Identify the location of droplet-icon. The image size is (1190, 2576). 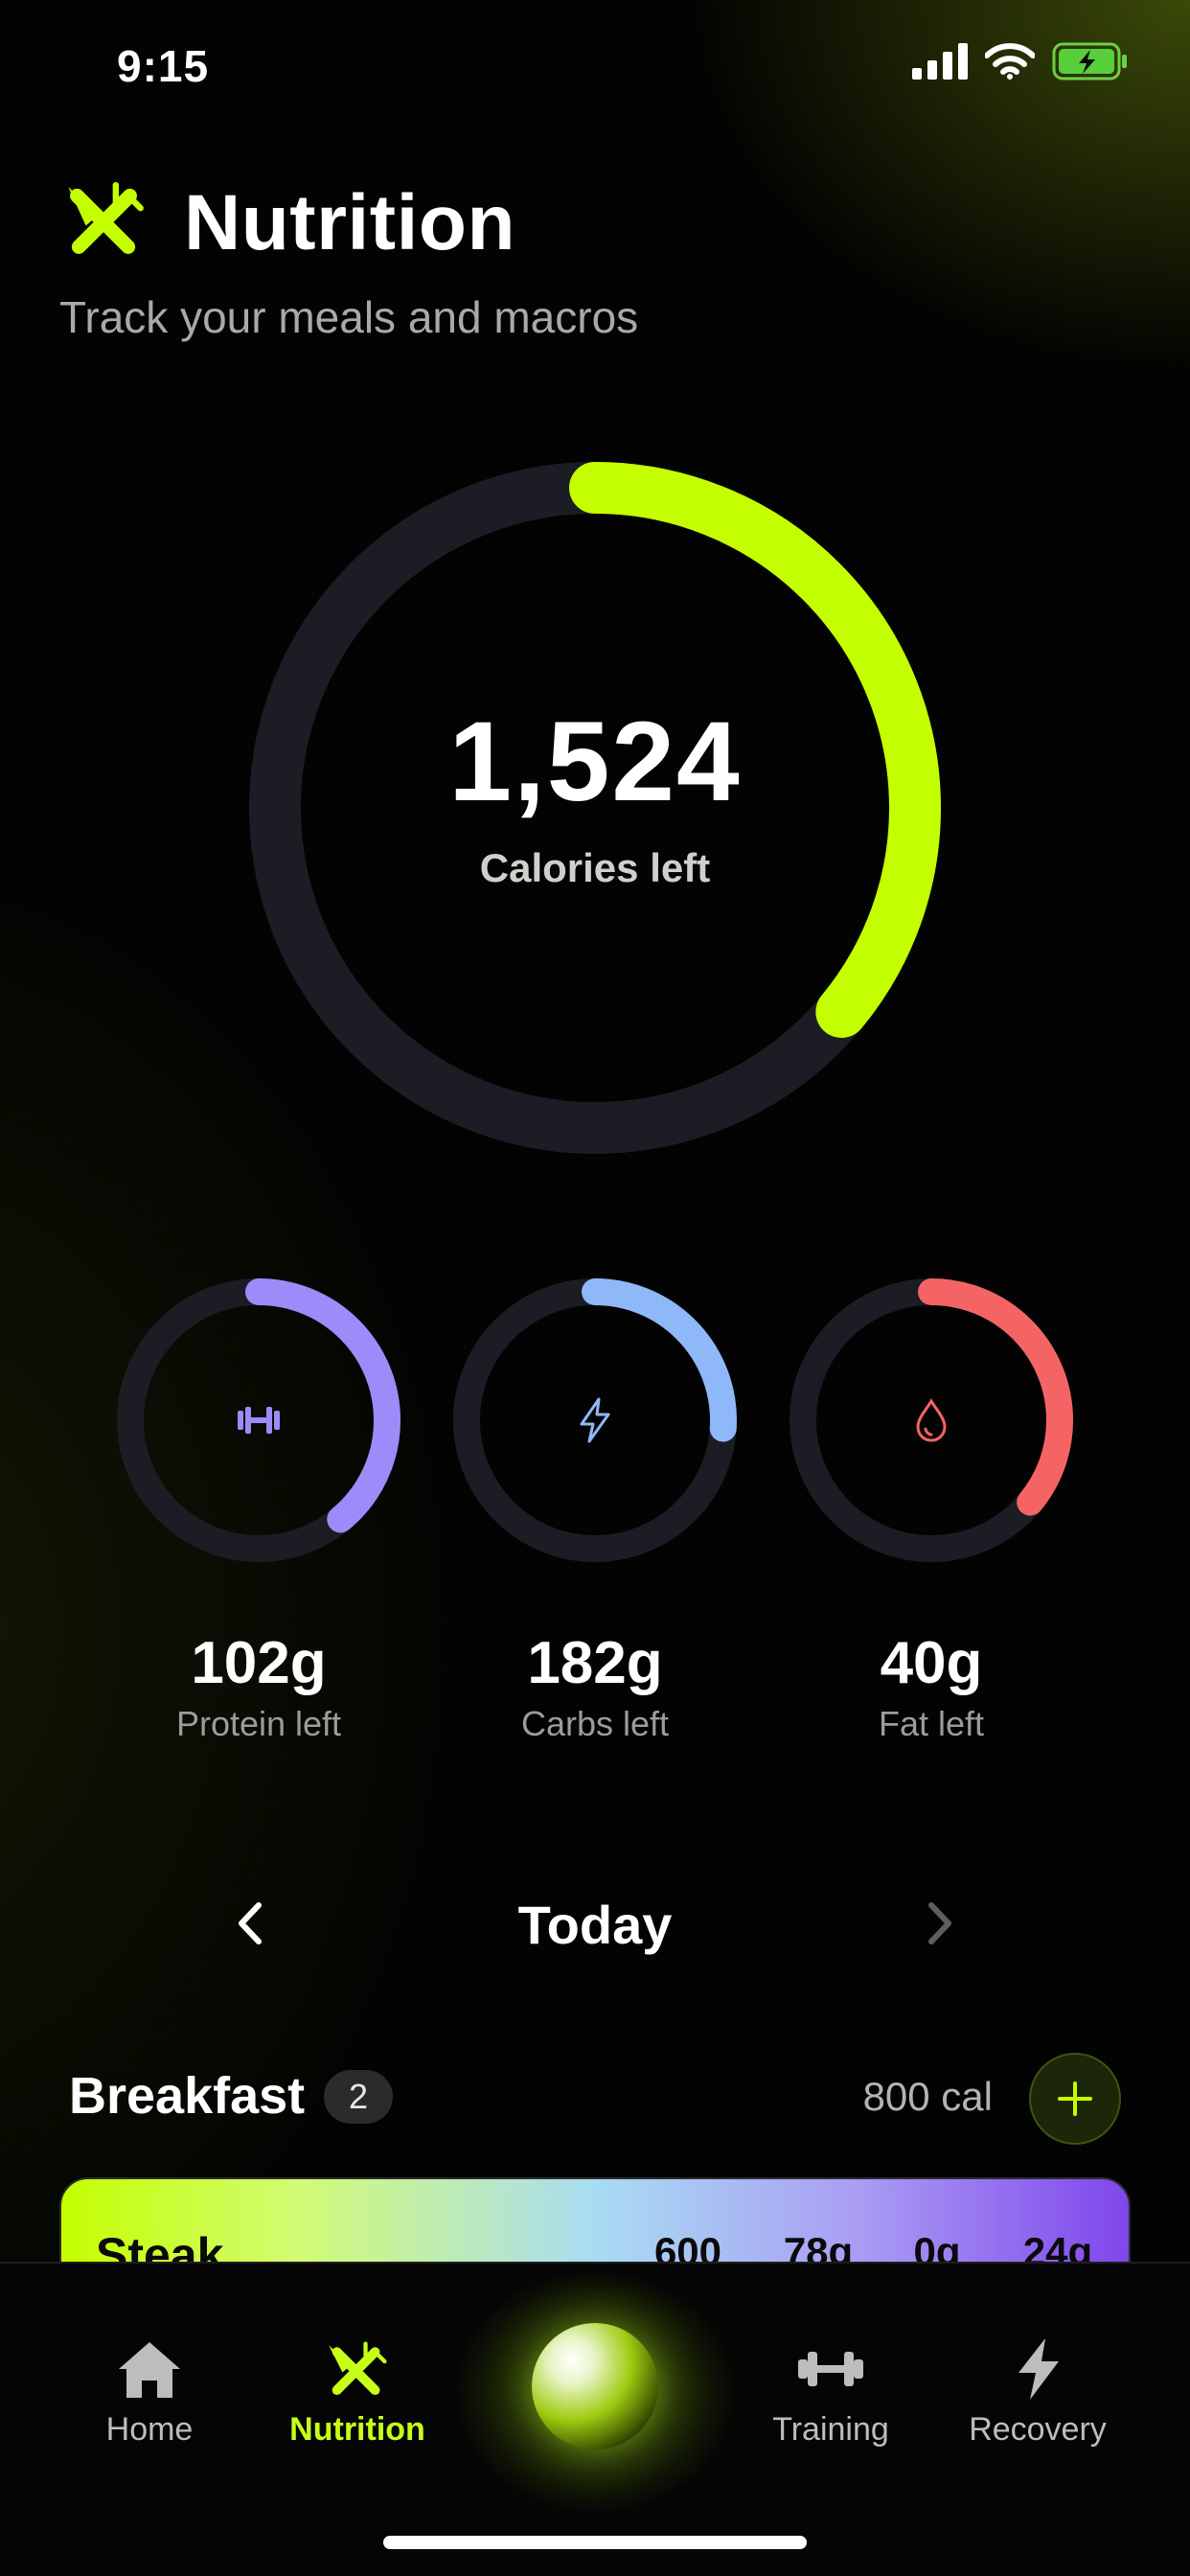
(932, 1420).